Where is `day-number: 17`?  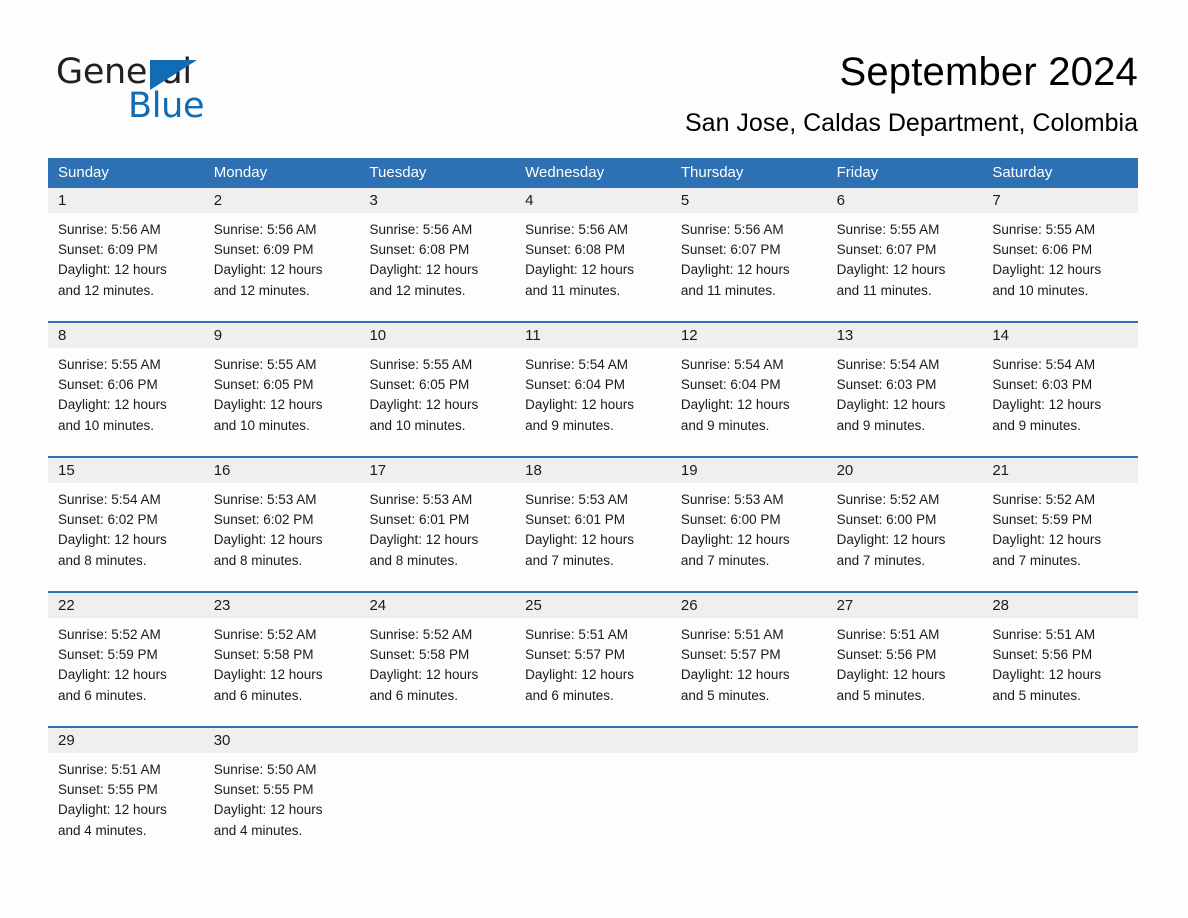
day-number: 17 is located at coordinates (437, 470).